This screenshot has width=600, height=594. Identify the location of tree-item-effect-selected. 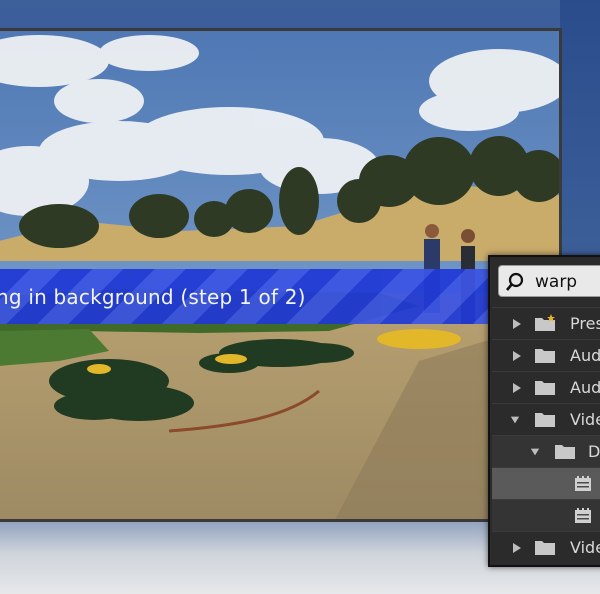
(546, 483).